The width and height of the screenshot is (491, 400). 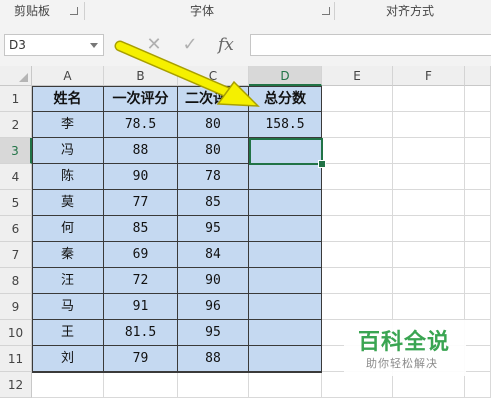 I want to click on cell-c9: 96, so click(x=213, y=307).